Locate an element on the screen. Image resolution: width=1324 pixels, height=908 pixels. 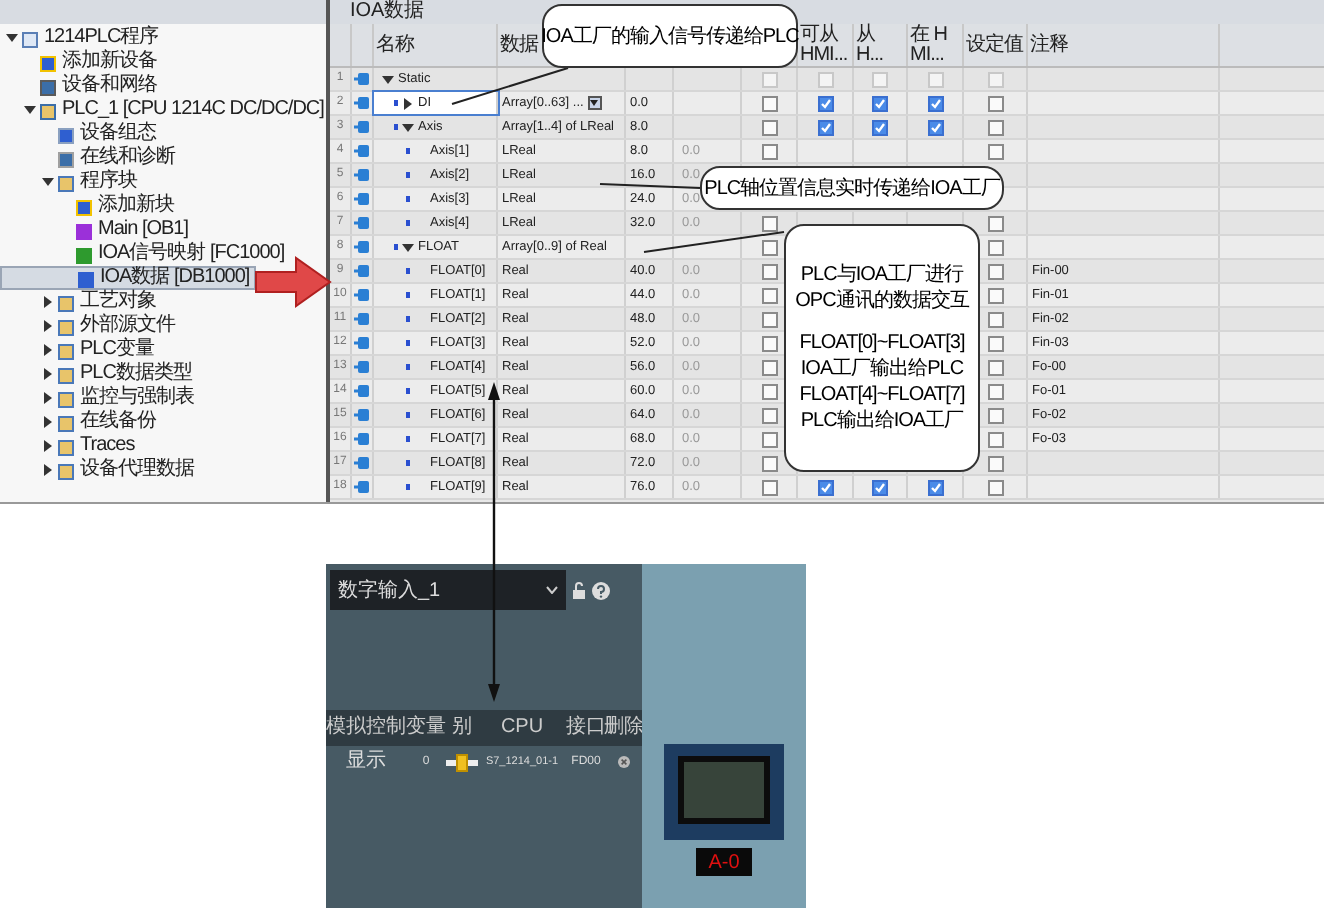
tree-item-label: IOA数据 [DB1000] is located at coordinates (175, 278).